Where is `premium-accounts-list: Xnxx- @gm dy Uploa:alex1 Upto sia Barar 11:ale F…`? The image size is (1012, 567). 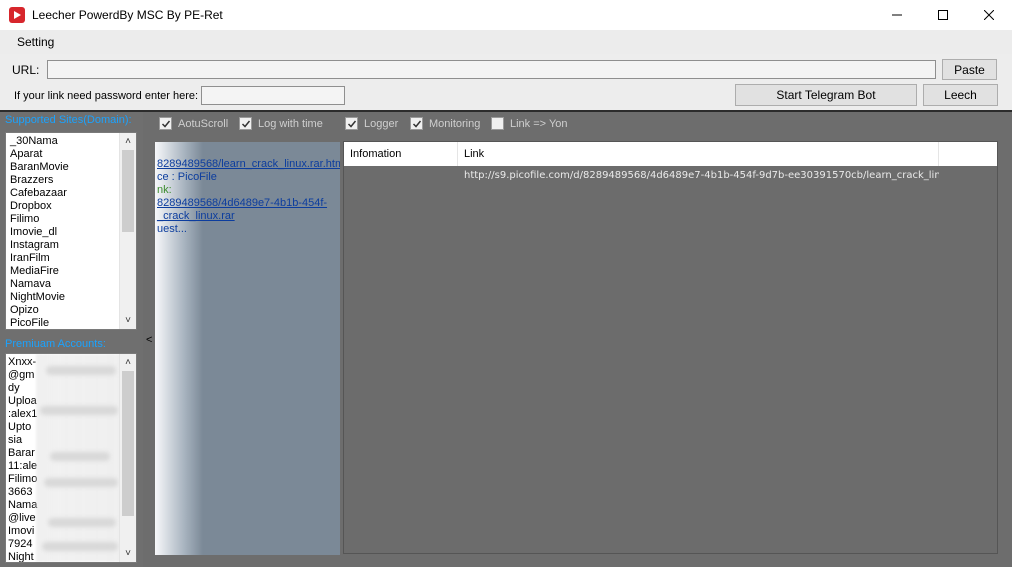
premium-accounts-list: Xnxx- @gm dy Uploa:alex1 Upto sia Barar 11:ale F… is located at coordinates (71, 458).